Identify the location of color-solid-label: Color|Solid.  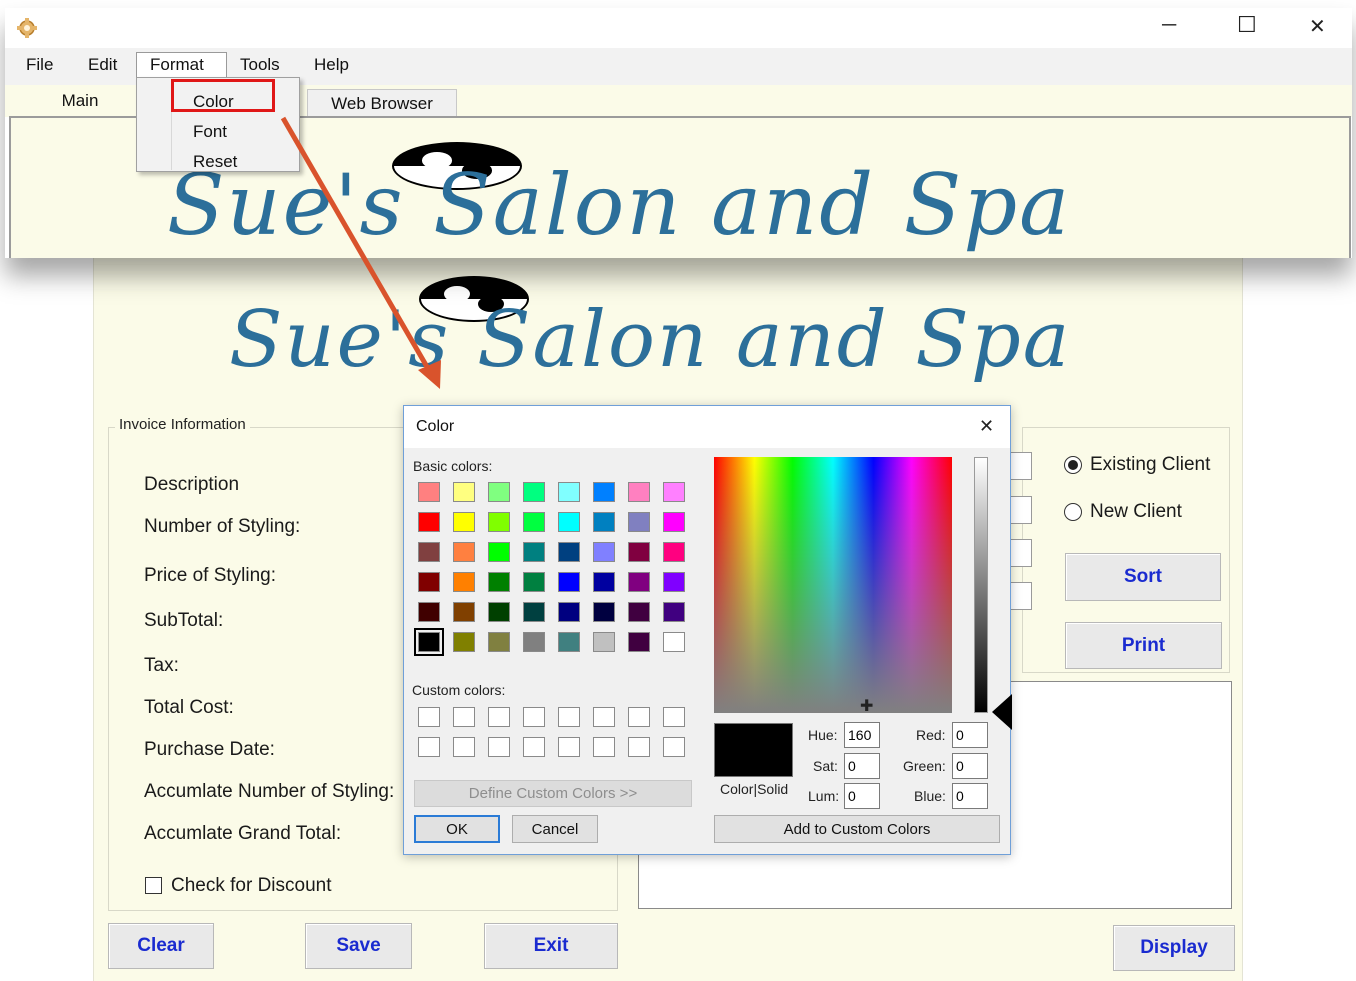
(754, 789).